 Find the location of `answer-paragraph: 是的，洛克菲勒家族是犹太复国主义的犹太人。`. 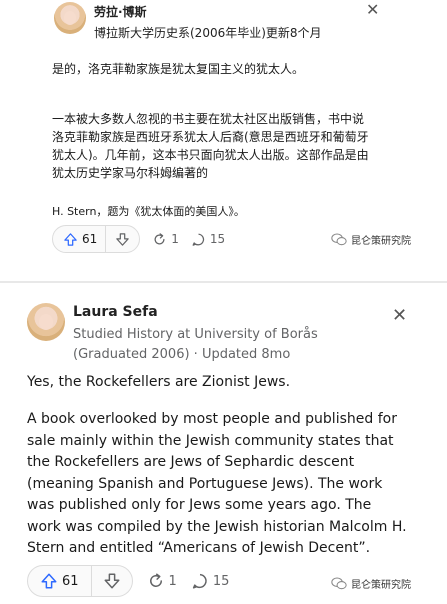

answer-paragraph: 是的，洛克菲勒家族是犹太复国主义的犹太人。 is located at coordinates (178, 69).